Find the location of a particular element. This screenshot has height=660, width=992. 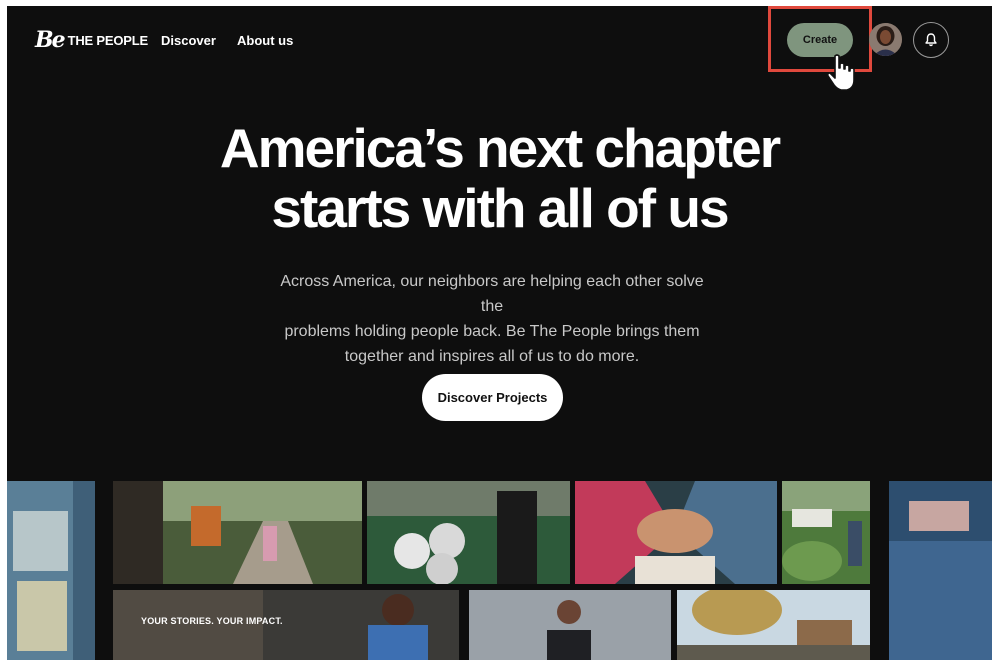

nav-discover-link: Discover is located at coordinates (188, 40).